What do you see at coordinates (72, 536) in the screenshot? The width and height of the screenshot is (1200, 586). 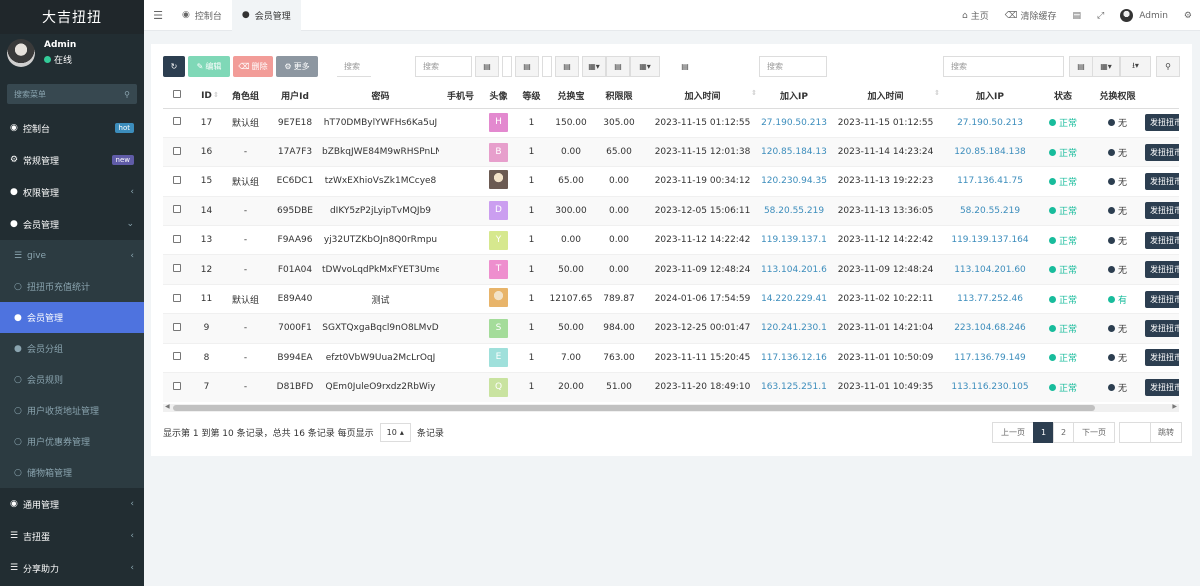 I see `sidebar-item-gacha: ☰ 吉扭蛋 ‹` at bounding box center [72, 536].